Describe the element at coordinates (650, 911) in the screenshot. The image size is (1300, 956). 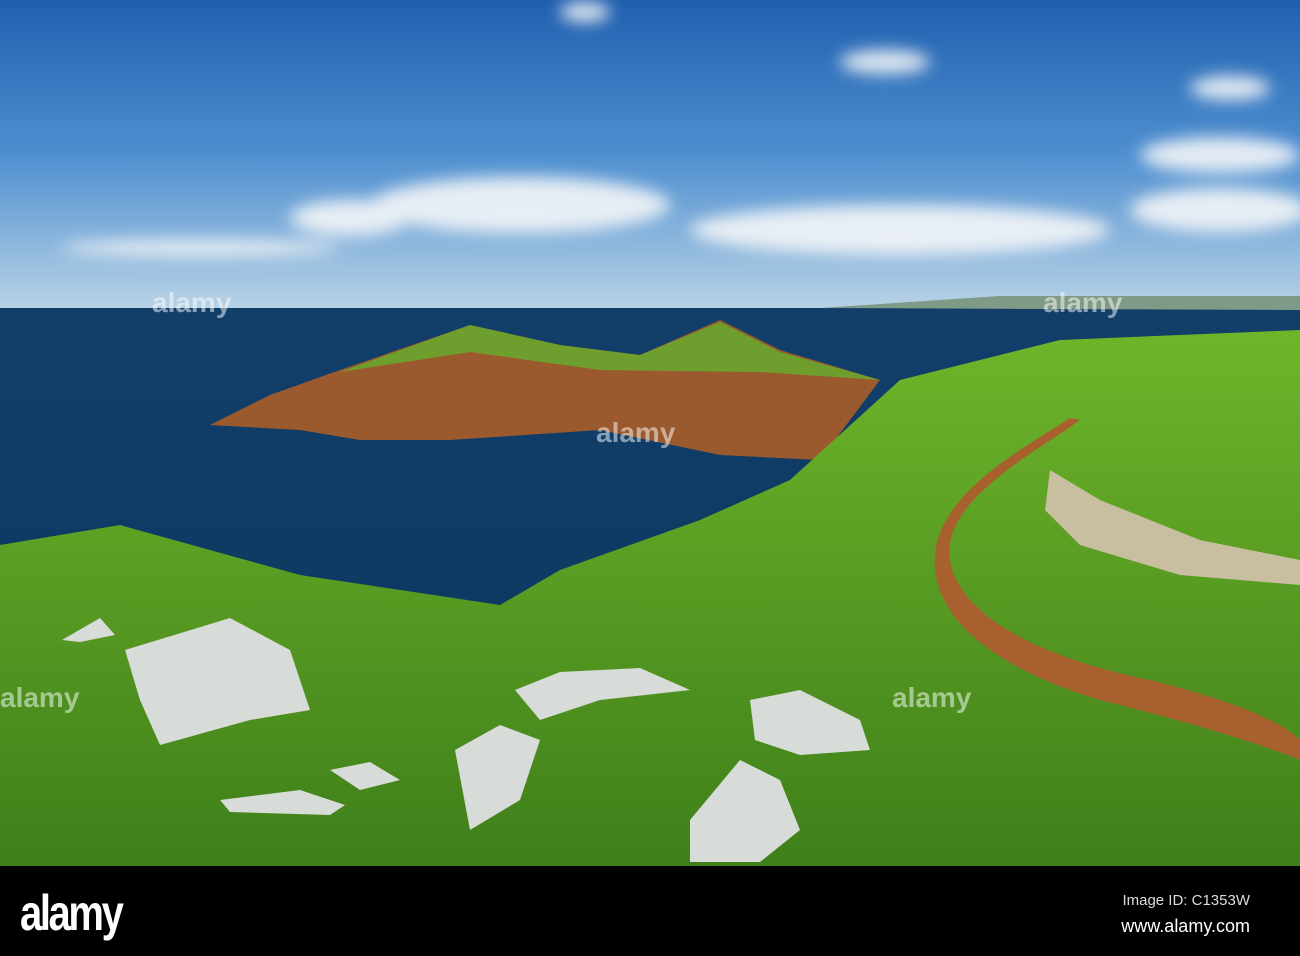
I see `footer-bar: alamy Image ID: C1353W www.alamy.com` at that location.